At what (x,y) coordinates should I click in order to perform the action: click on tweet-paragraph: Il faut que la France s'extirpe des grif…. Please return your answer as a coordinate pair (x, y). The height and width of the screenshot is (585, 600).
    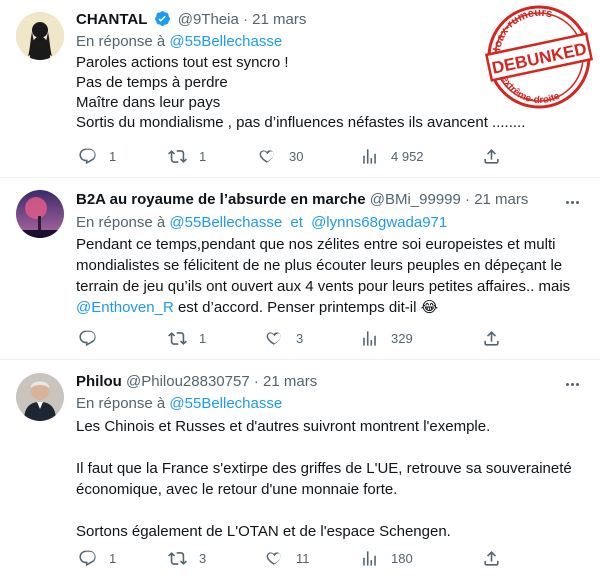
    Looking at the image, I should click on (324, 479).